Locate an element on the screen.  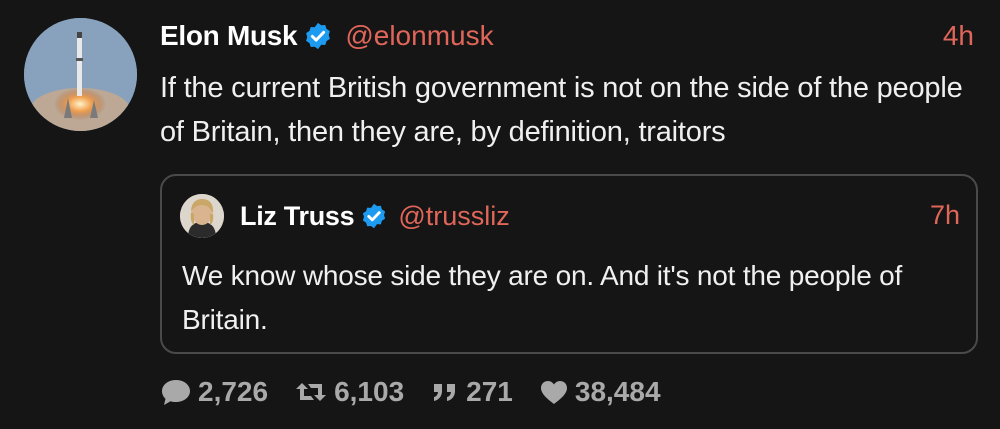
reply-count: 2,726 is located at coordinates (233, 391).